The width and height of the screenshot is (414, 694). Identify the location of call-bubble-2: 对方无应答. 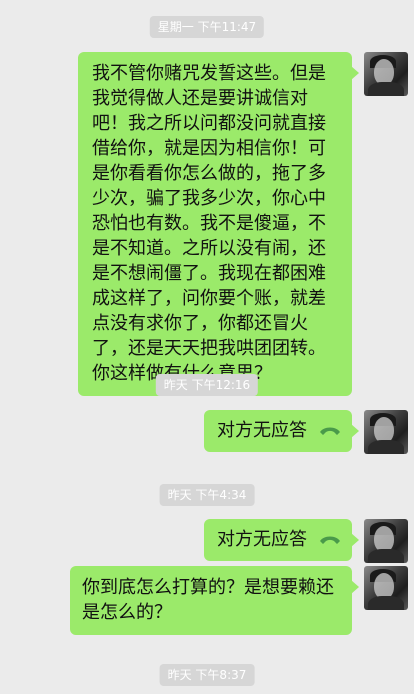
(281, 540).